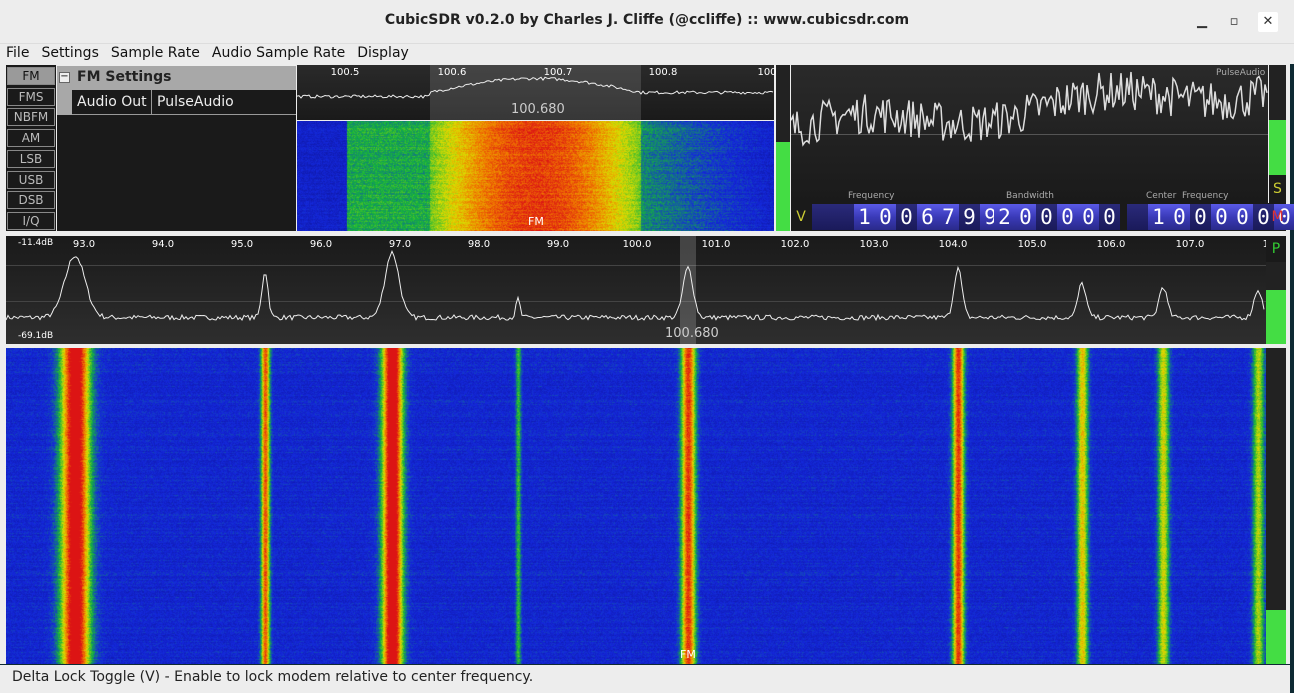 Image resolution: width=1294 pixels, height=693 pixels. What do you see at coordinates (321, 244) in the screenshot?
I see `tick-label: 96.0` at bounding box center [321, 244].